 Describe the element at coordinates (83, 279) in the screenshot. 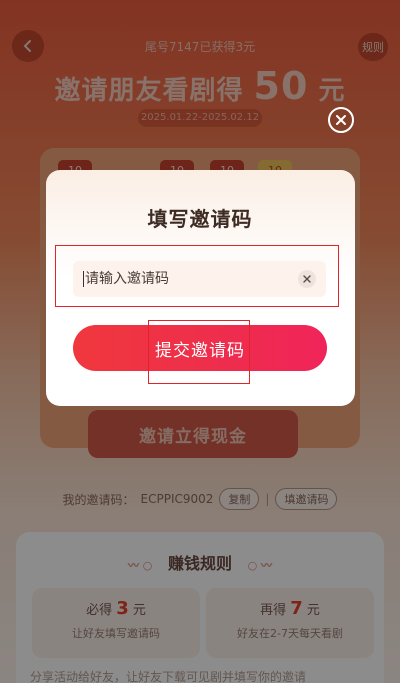

I see `text-caret` at that location.